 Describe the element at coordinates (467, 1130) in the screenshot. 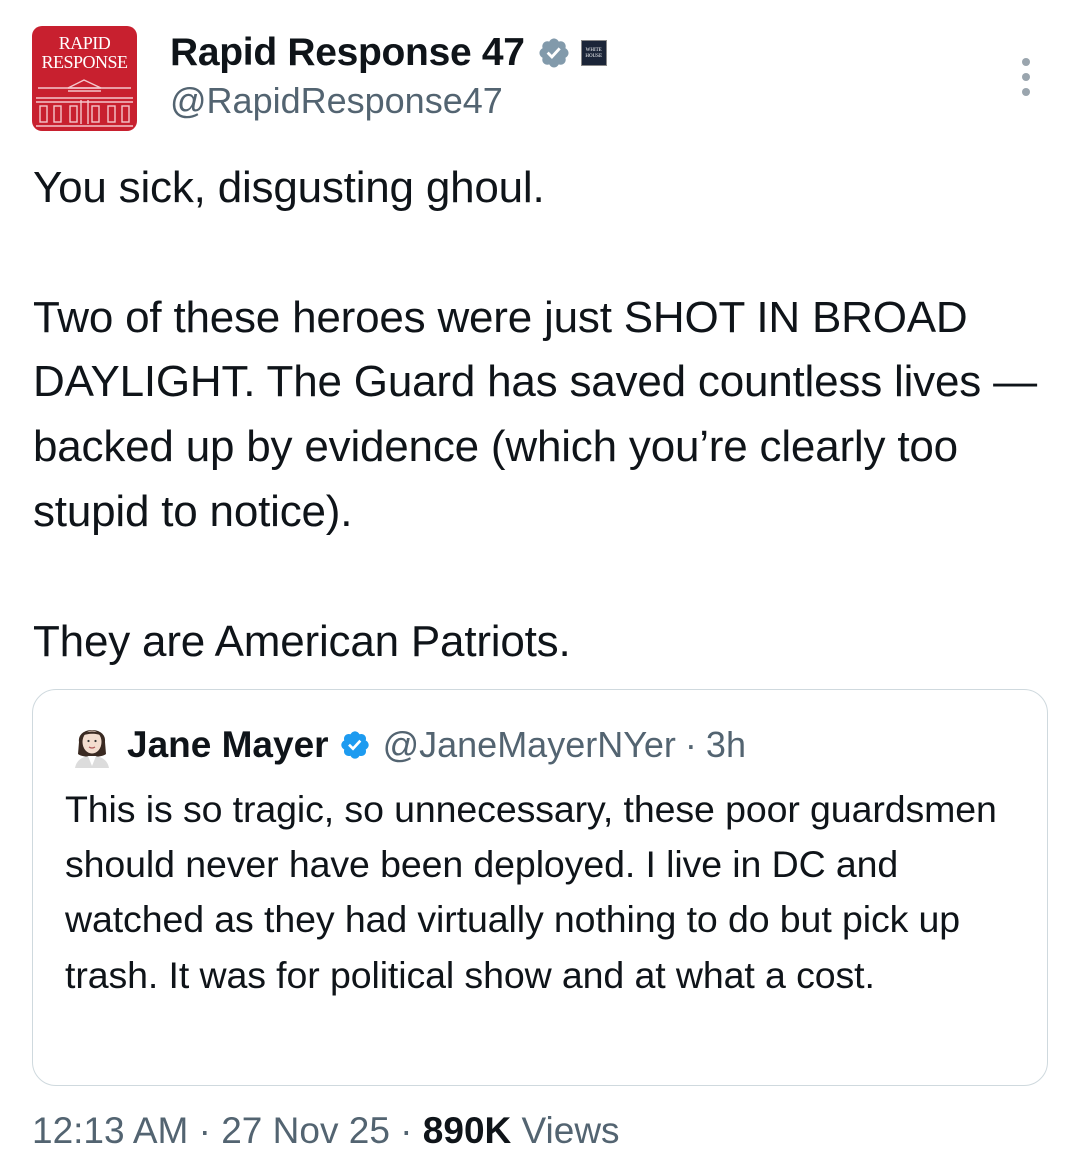

I see `views-count: 890K` at that location.